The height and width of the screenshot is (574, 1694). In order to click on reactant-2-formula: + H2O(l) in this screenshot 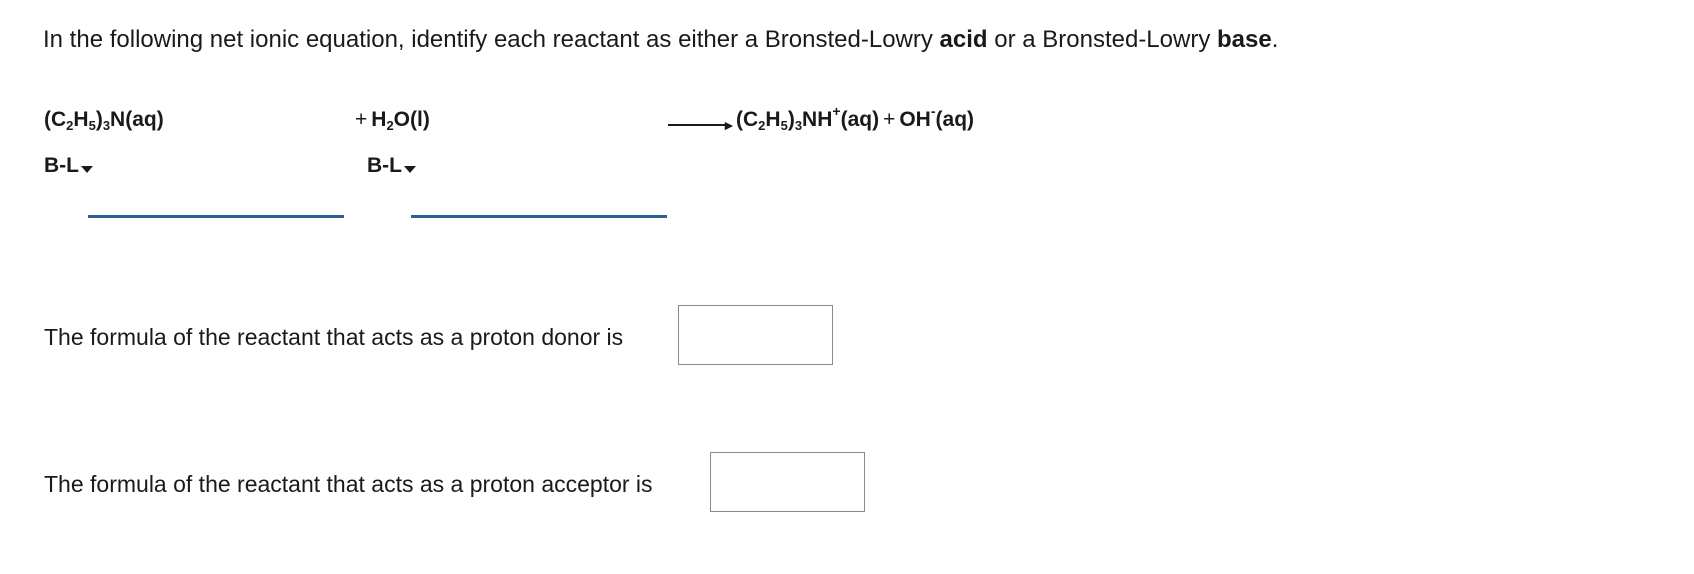, I will do `click(392, 120)`.